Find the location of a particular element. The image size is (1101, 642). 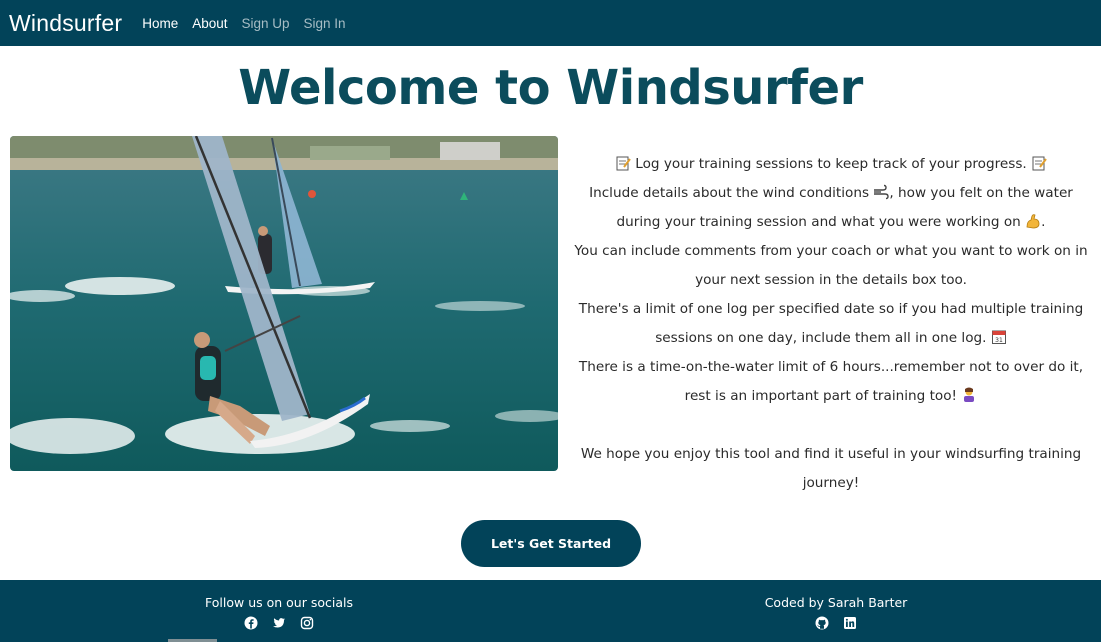

linkedin-icon is located at coordinates (850, 623).